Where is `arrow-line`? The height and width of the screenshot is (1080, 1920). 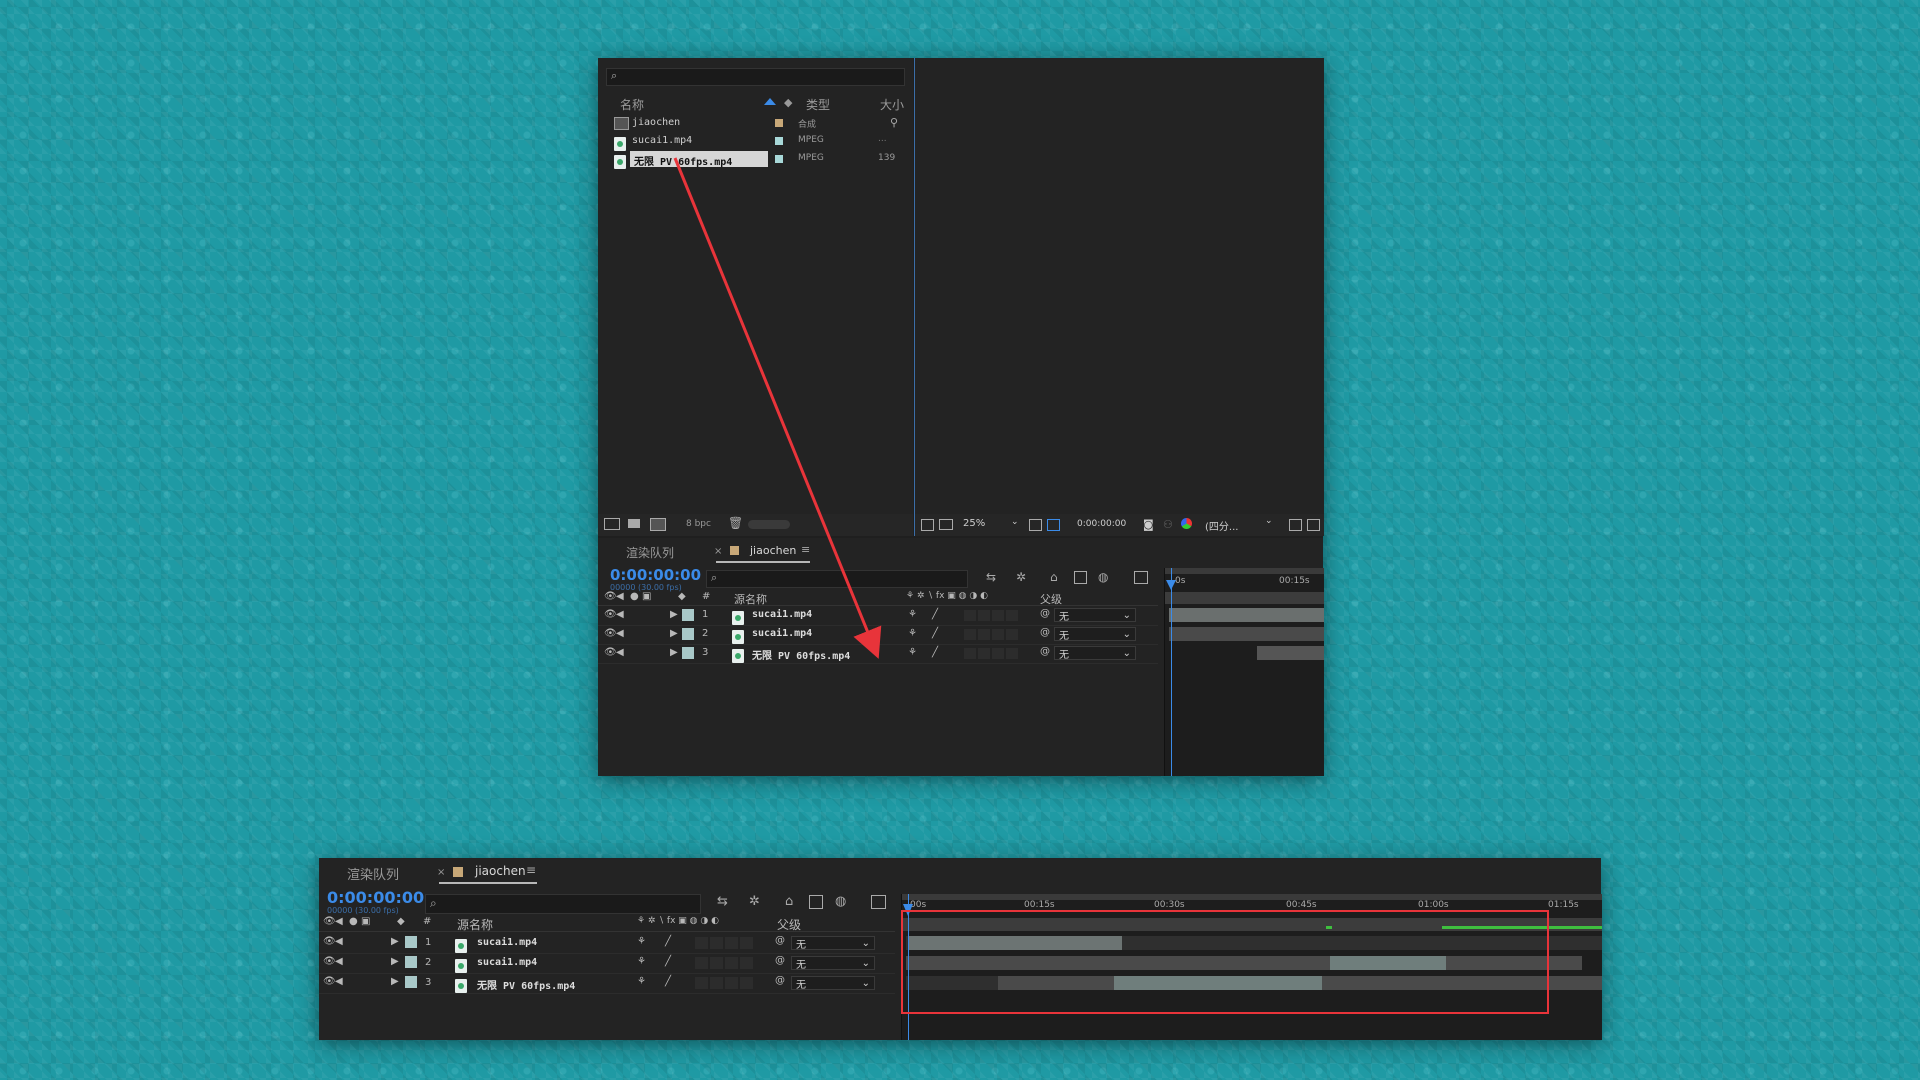 arrow-line is located at coordinates (777, 408).